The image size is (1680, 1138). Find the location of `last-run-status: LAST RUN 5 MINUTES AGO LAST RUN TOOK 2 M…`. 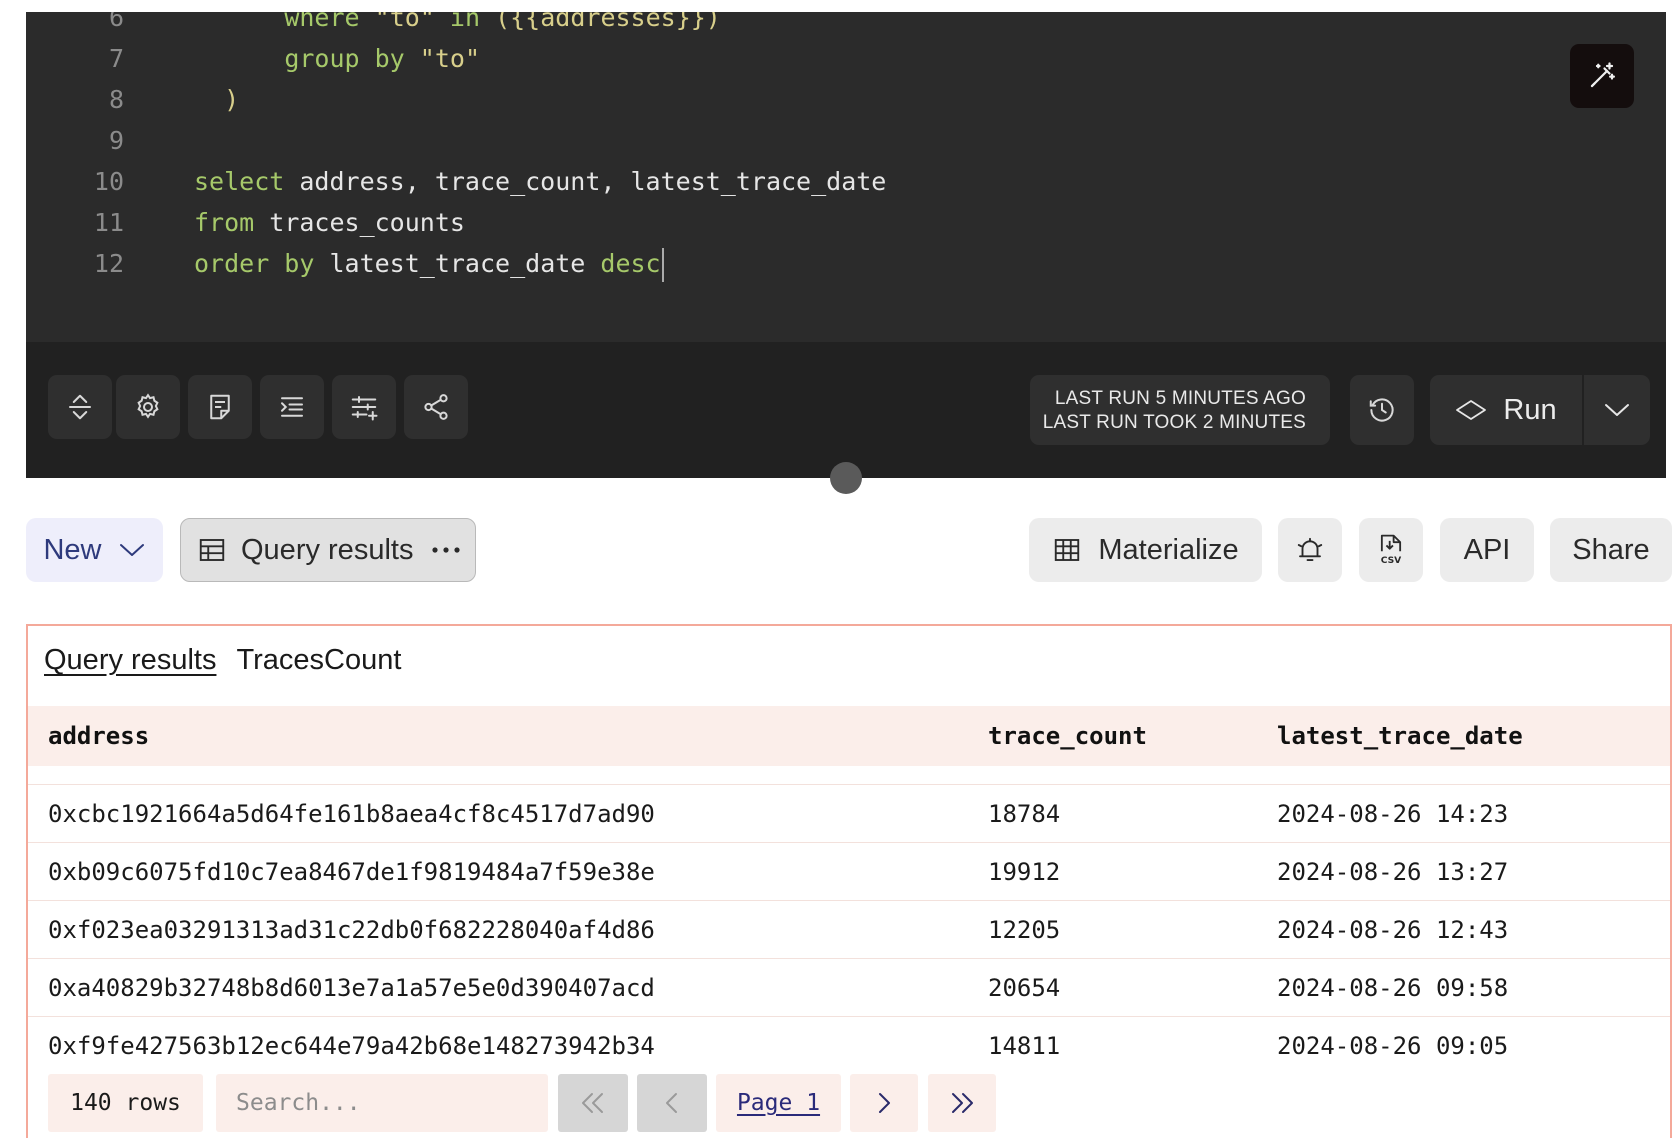

last-run-status: LAST RUN 5 MINUTES AGO LAST RUN TOOK 2 M… is located at coordinates (1180, 410).